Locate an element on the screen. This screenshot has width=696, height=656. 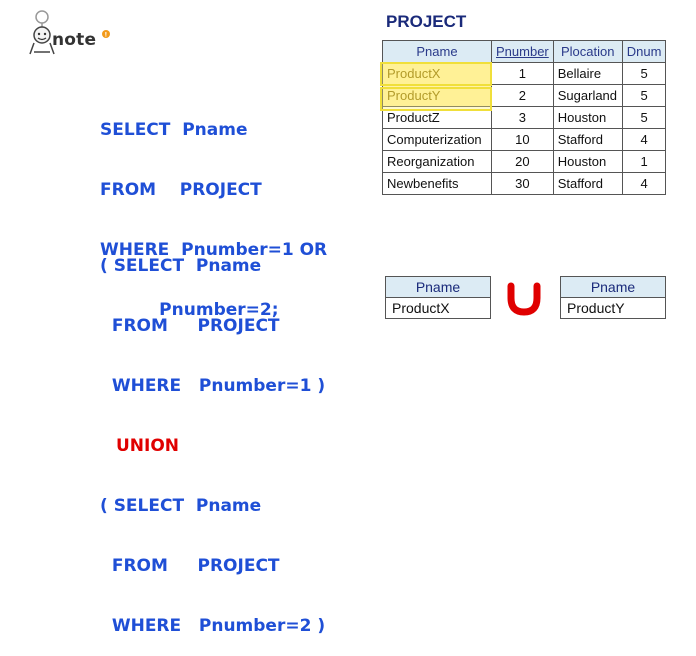
table-cell: 30 is located at coordinates (522, 183).